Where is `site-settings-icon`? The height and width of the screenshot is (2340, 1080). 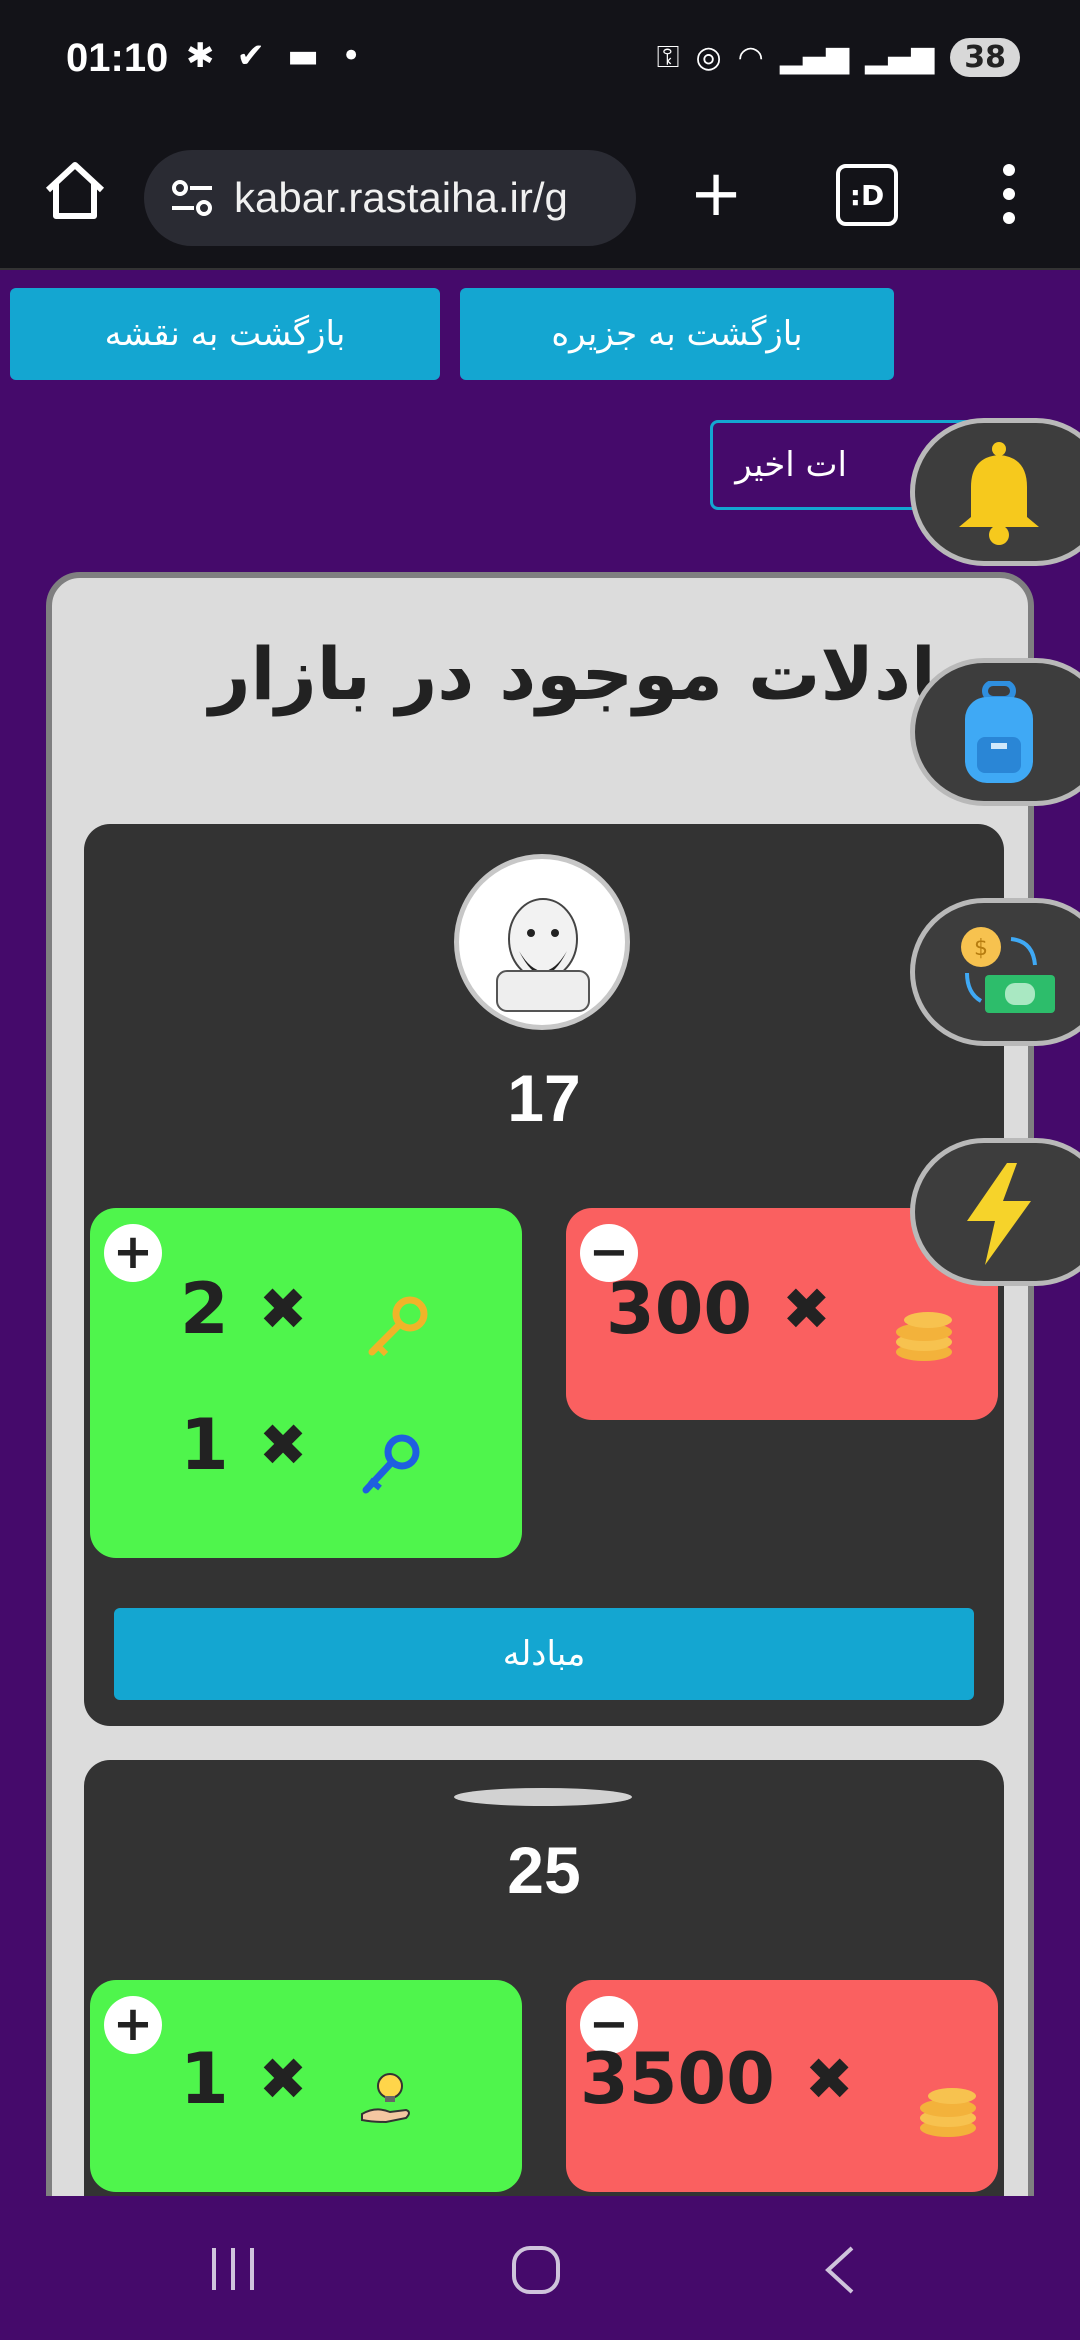 site-settings-icon is located at coordinates (192, 198).